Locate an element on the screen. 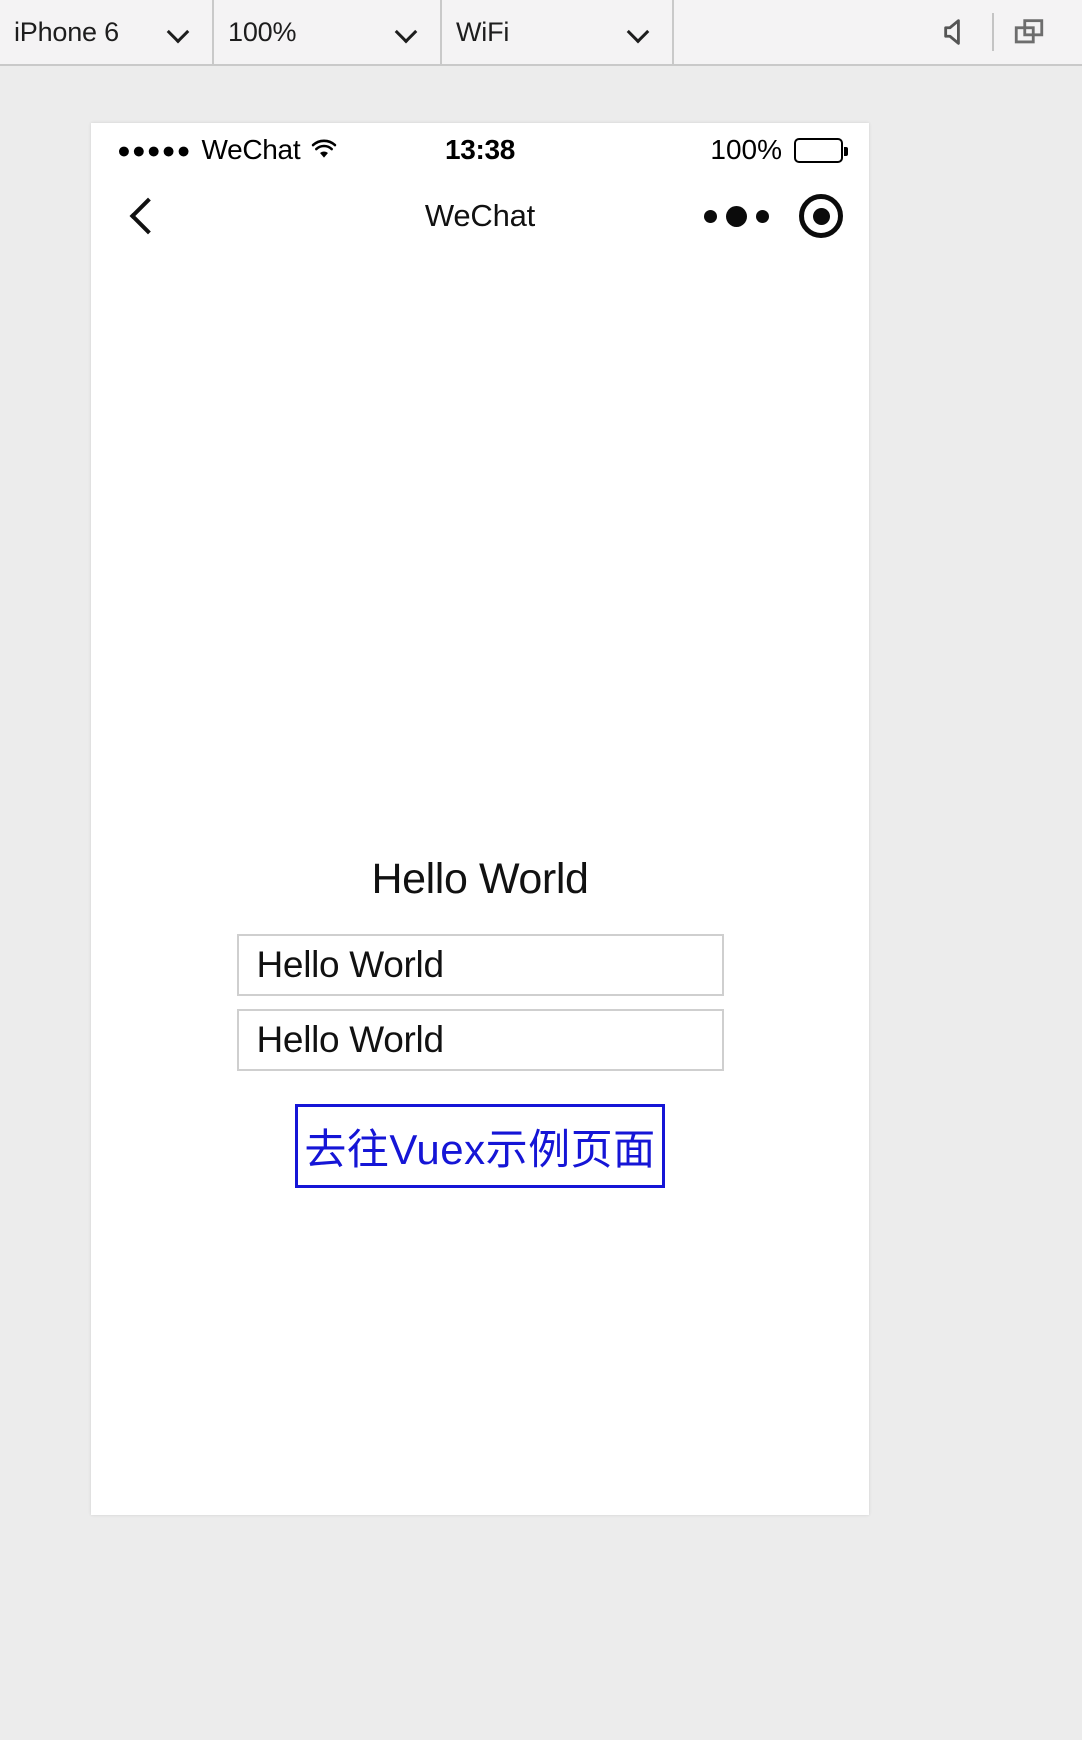  carrier-label: WeChat is located at coordinates (251, 149).